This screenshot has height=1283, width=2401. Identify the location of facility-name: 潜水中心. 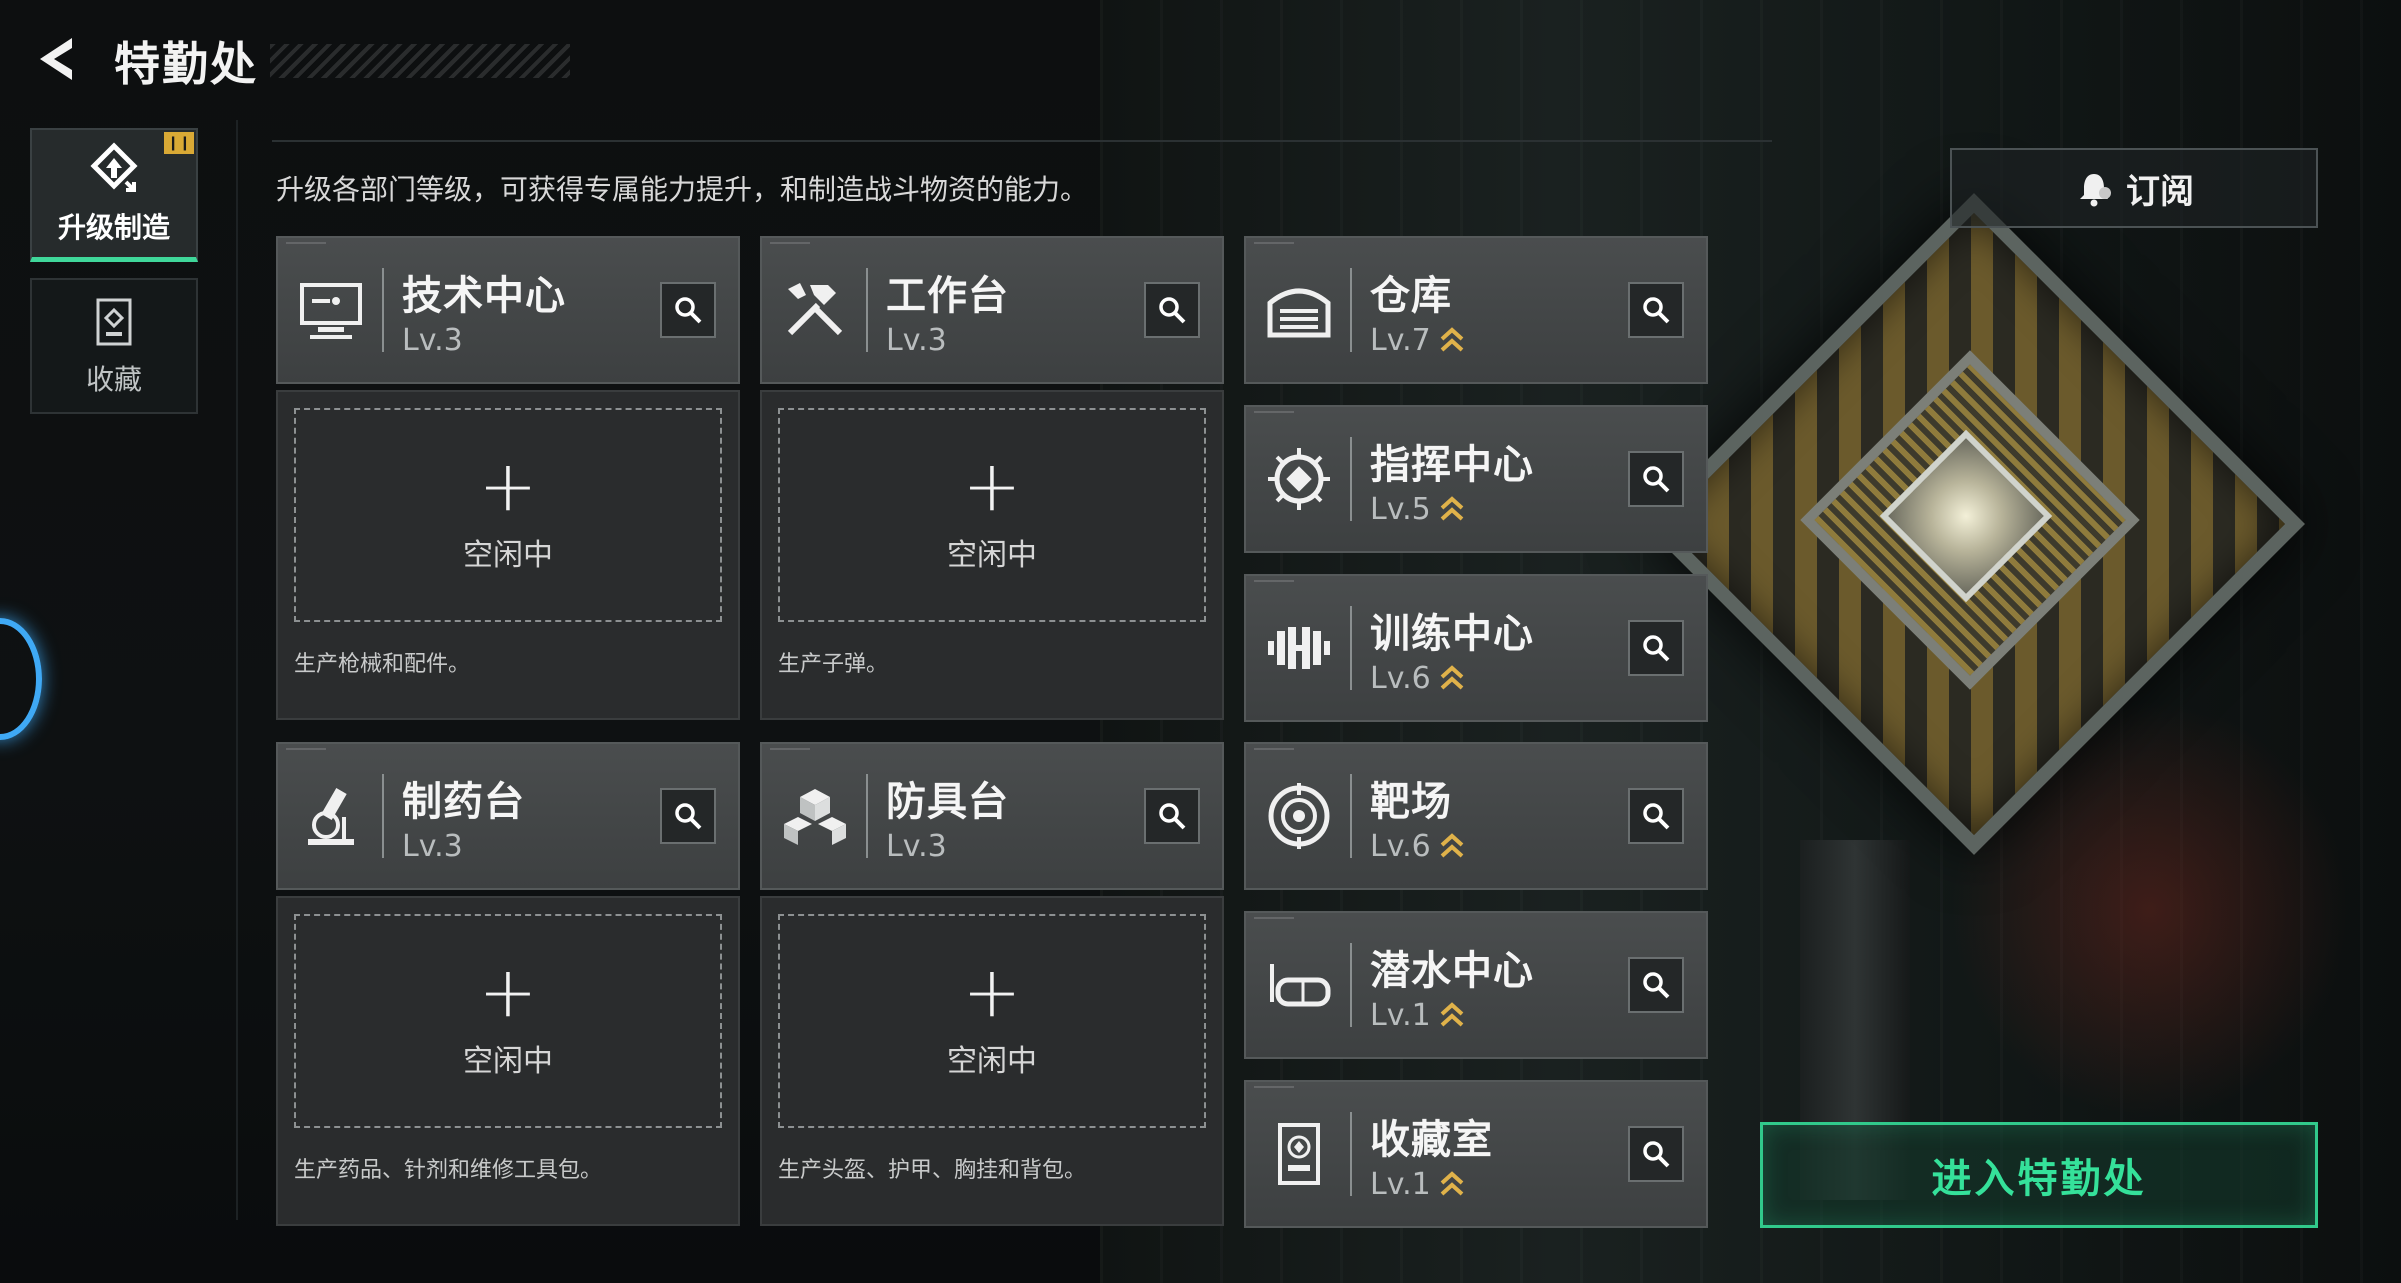
(1452, 970).